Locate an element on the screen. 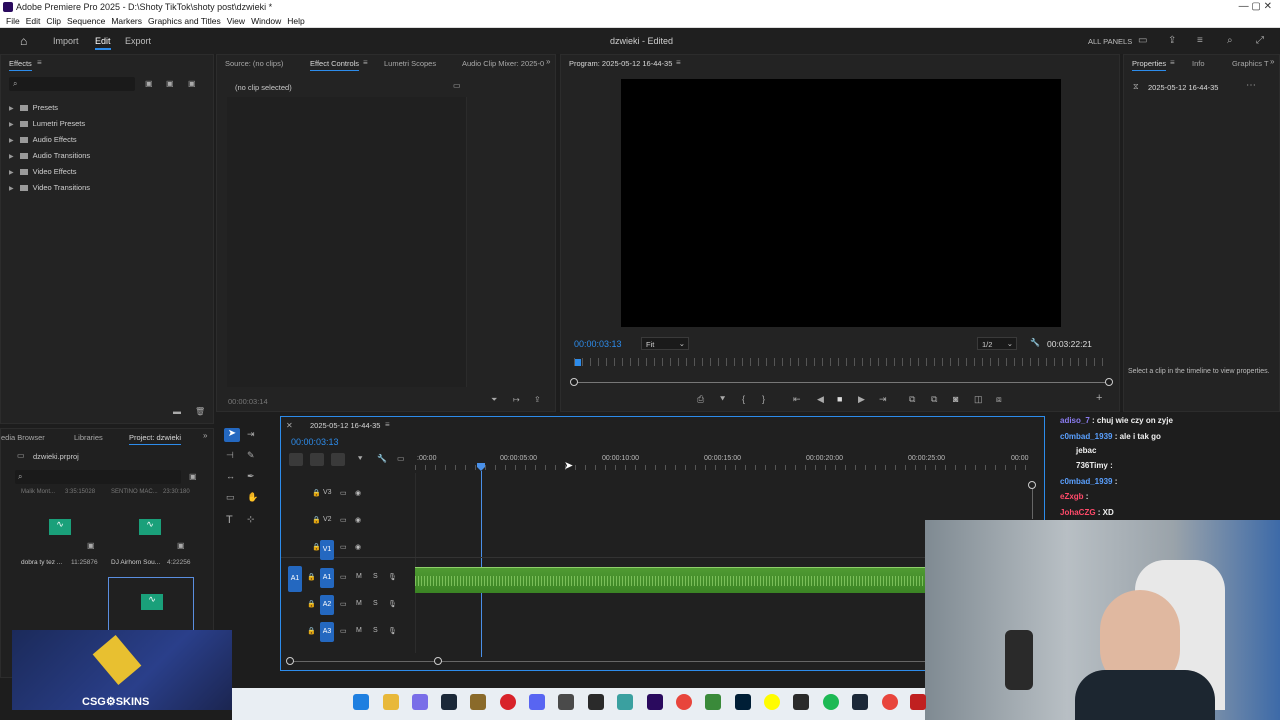 Image resolution: width=1280 pixels, height=720 pixels. opera-icon is located at coordinates (508, 702).